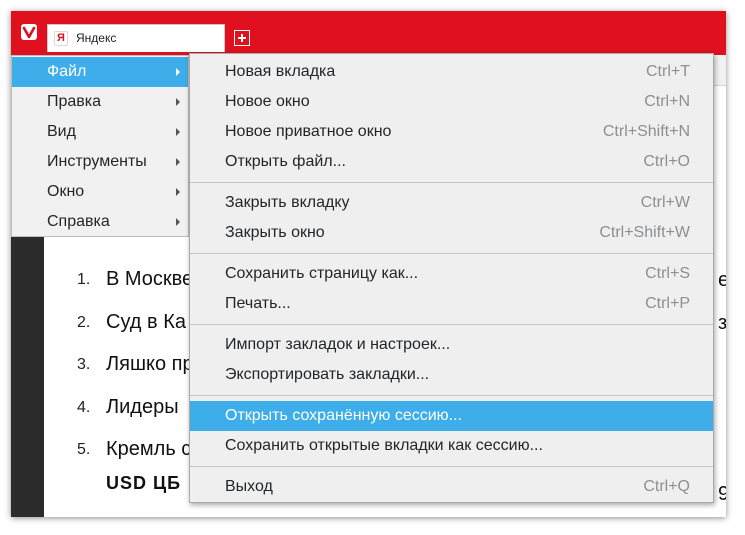 The image size is (745, 535). I want to click on menu-item-shortcut: Ctrl+Q, so click(666, 486).